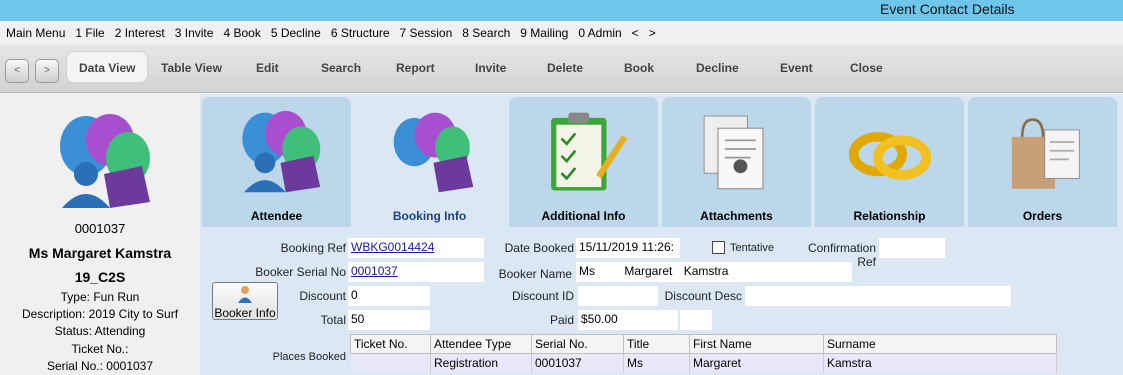  I want to click on next-record-button: >, so click(47, 71).